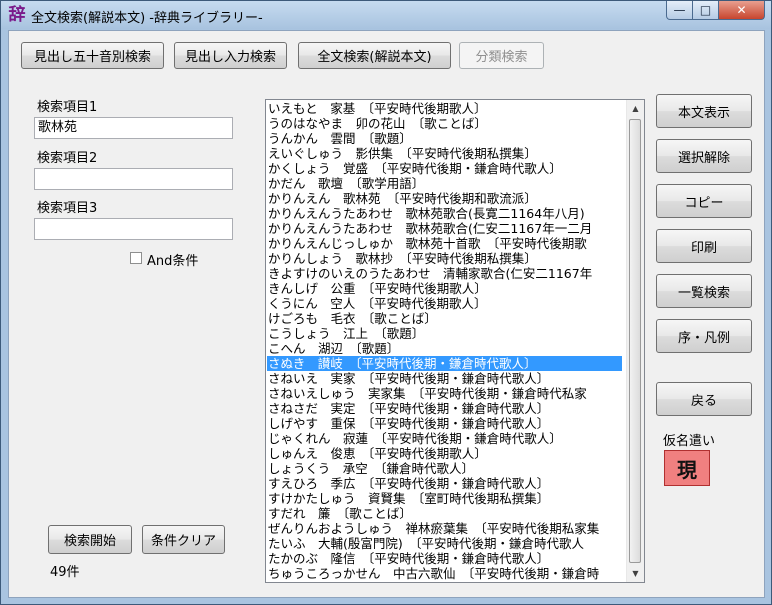  What do you see at coordinates (444, 573) in the screenshot?
I see `list-item: ちゅうころっかせん 中古六歌仙 〔平安時代後期・鎌倉時` at bounding box center [444, 573].